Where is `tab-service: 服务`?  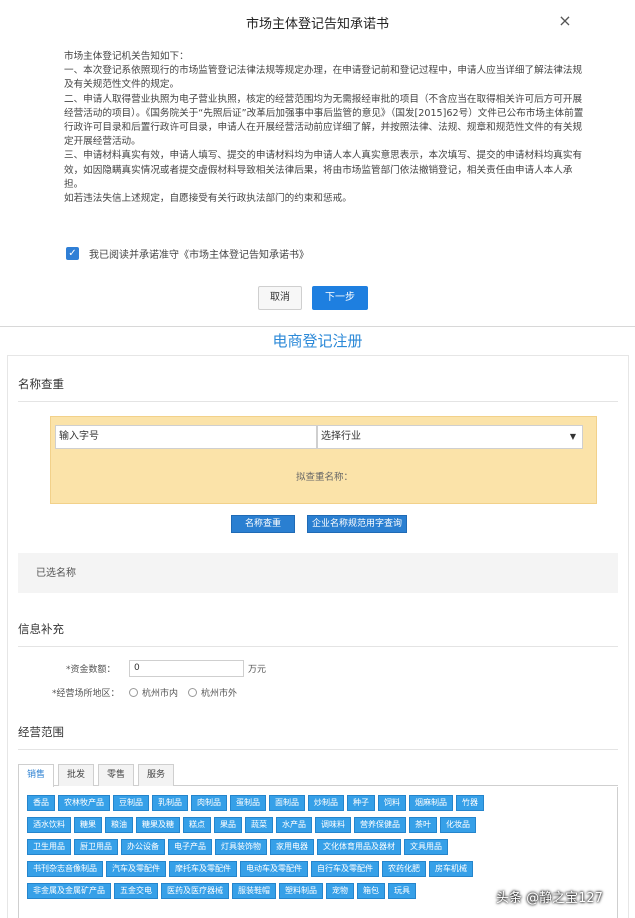 tab-service: 服务 is located at coordinates (156, 775).